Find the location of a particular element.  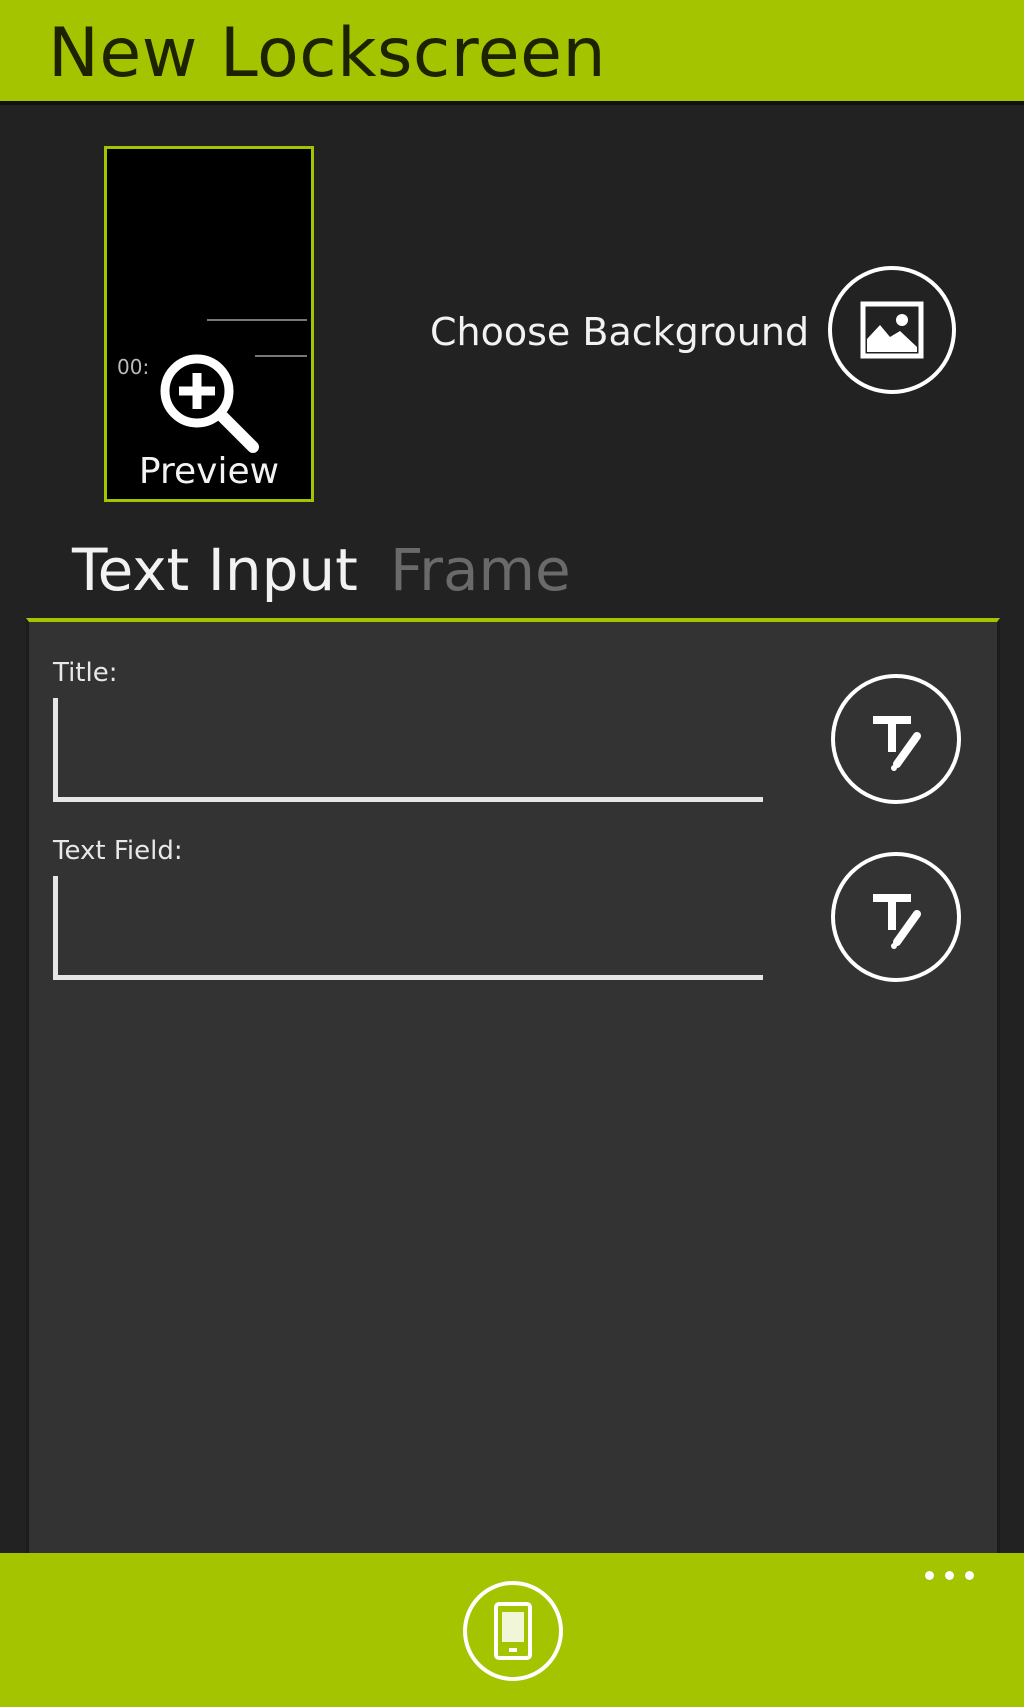

choose-background-button is located at coordinates (892, 330).